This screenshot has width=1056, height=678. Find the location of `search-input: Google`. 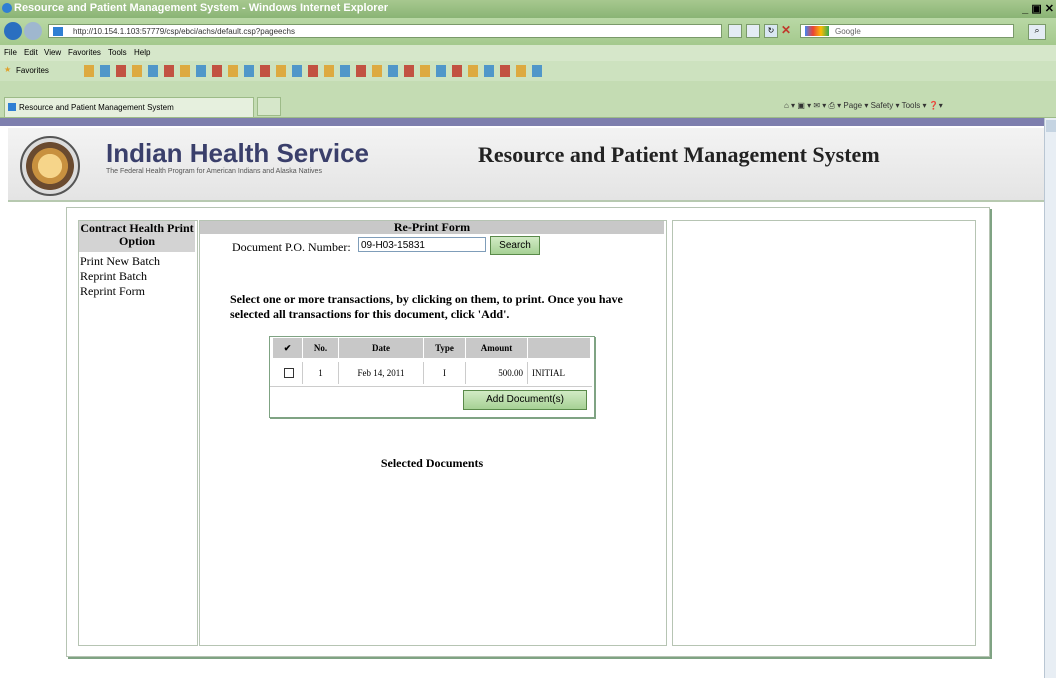

search-input: Google is located at coordinates (907, 31).